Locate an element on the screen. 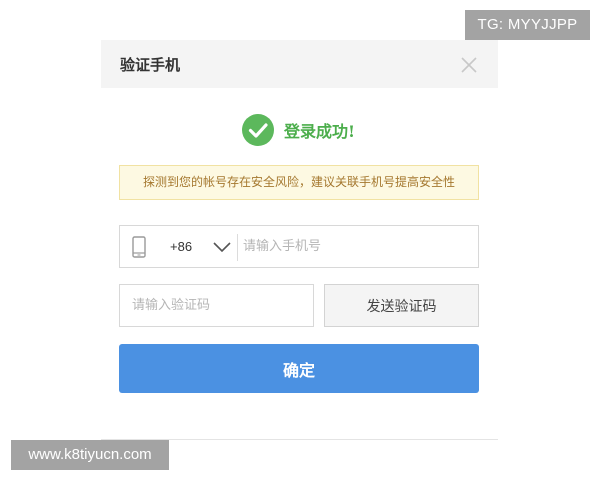 This screenshot has height=480, width=600. close-icon is located at coordinates (469, 65).